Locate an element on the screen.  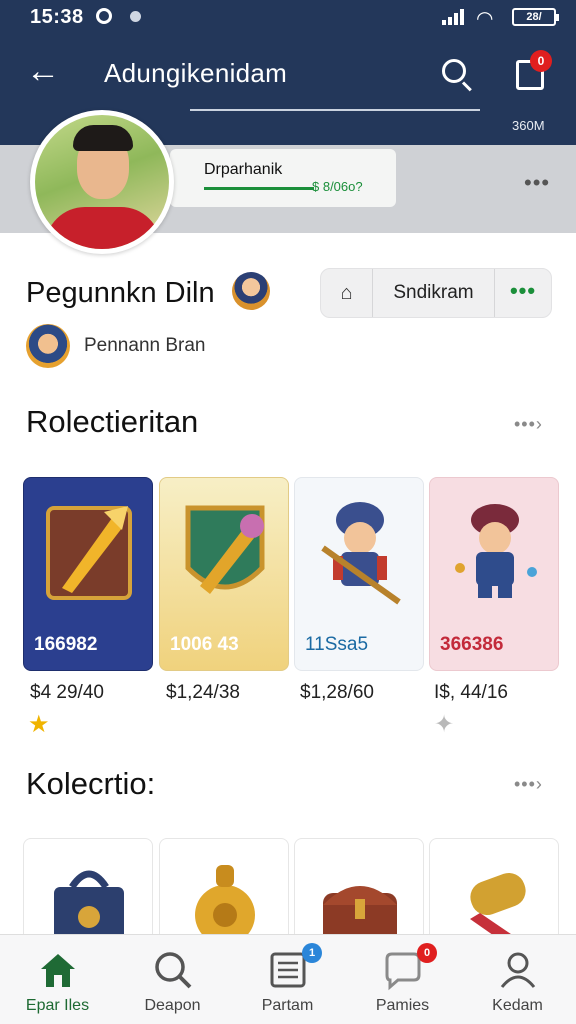
star-icon: ★ is located at coordinates (39, 724).